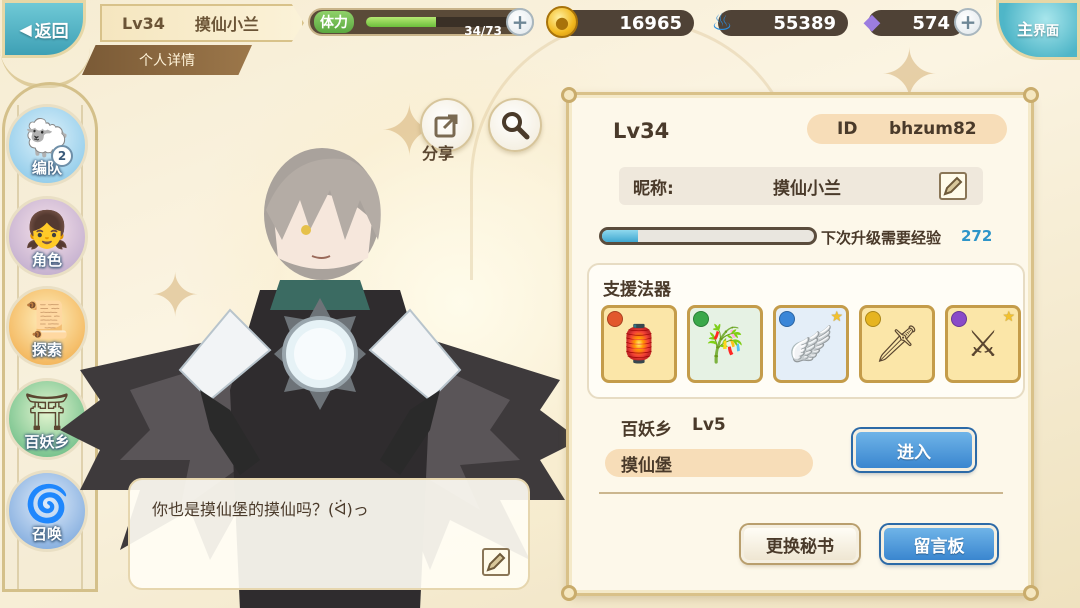  I want to click on magnifier-icon, so click(516, 126).